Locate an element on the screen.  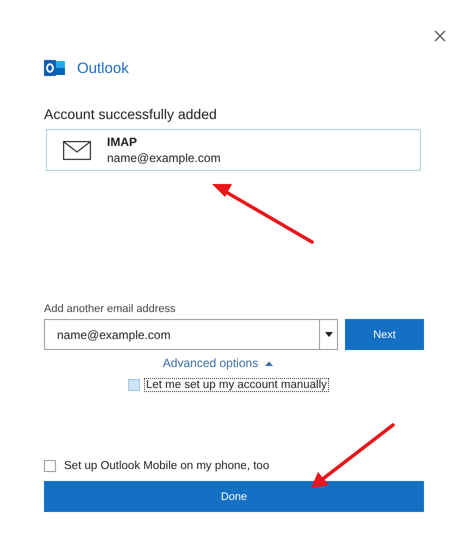
field-label: Add another email address is located at coordinates (110, 309).